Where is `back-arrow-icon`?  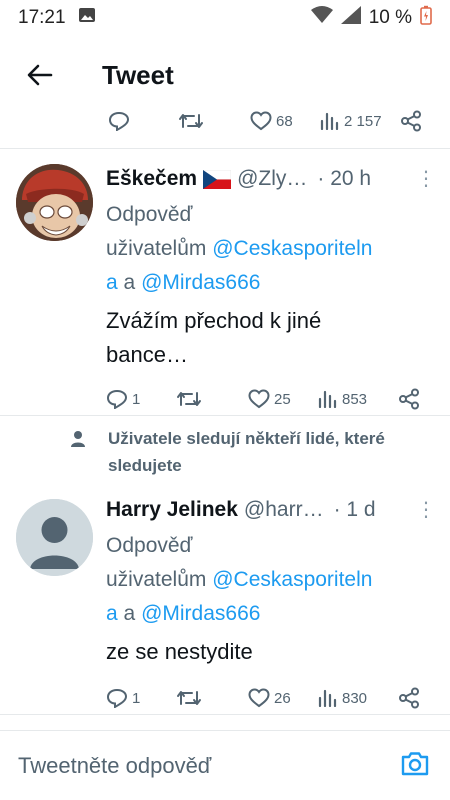 back-arrow-icon is located at coordinates (40, 75).